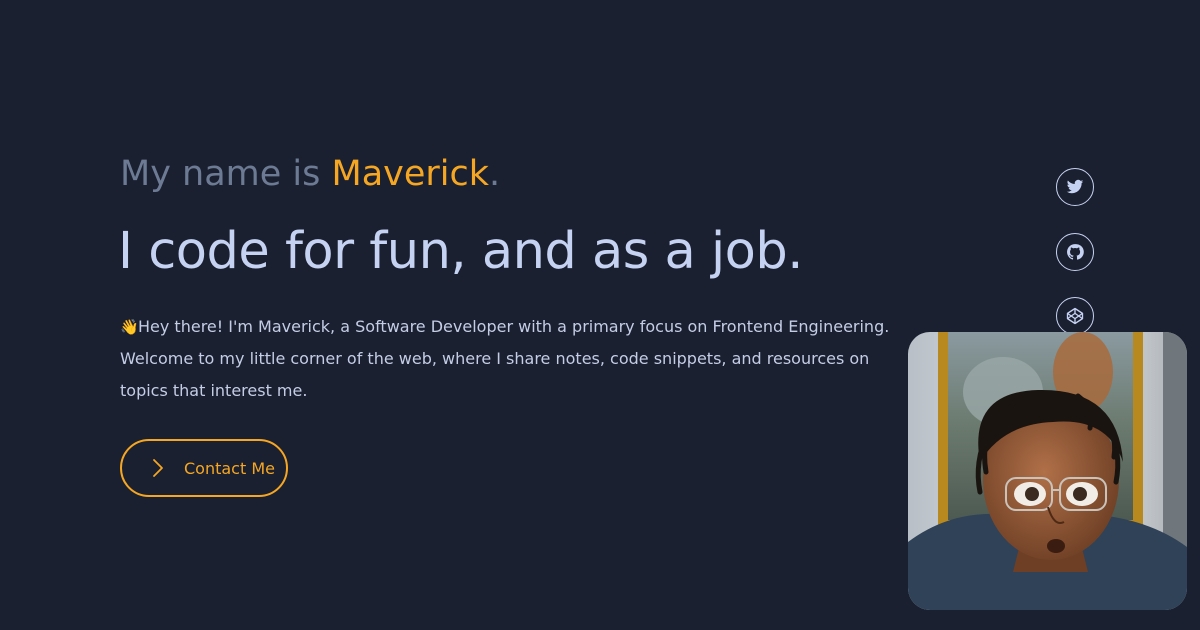 This screenshot has height=630, width=1200. Describe the element at coordinates (460, 251) in the screenshot. I see `headline: I code for fun, and as a job.` at that location.